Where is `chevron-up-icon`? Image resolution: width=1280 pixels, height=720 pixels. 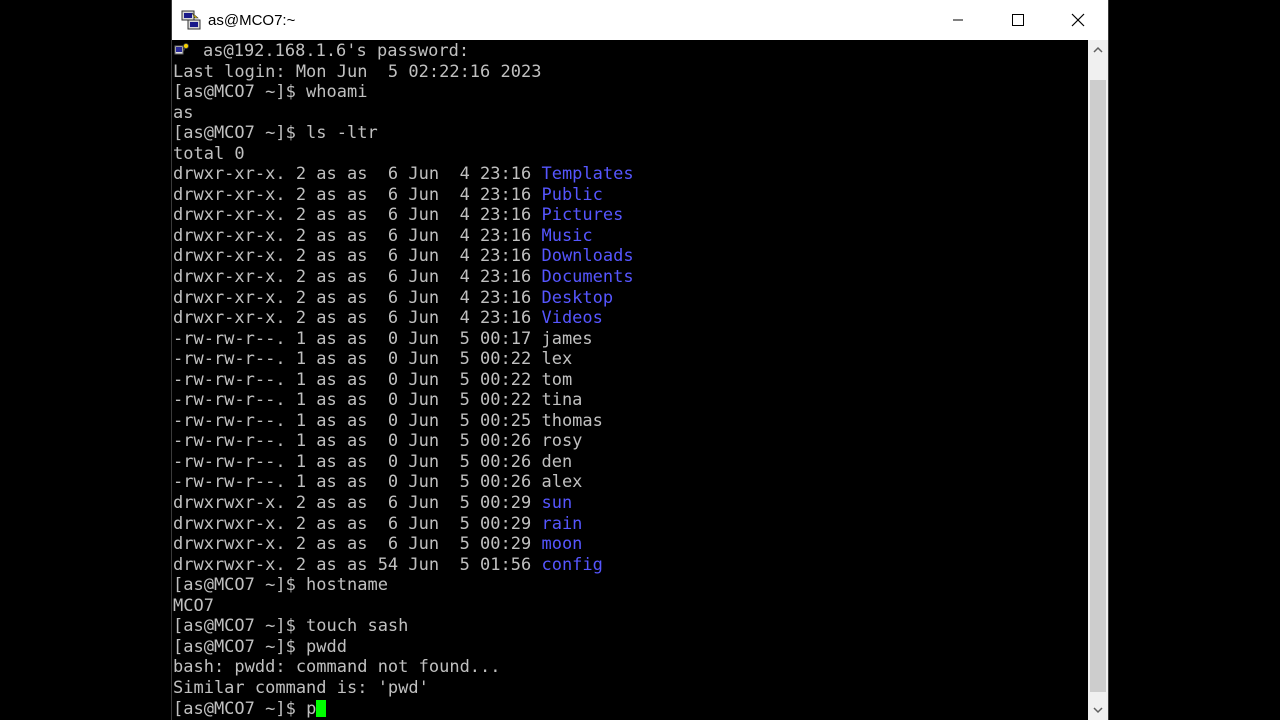 chevron-up-icon is located at coordinates (1098, 49).